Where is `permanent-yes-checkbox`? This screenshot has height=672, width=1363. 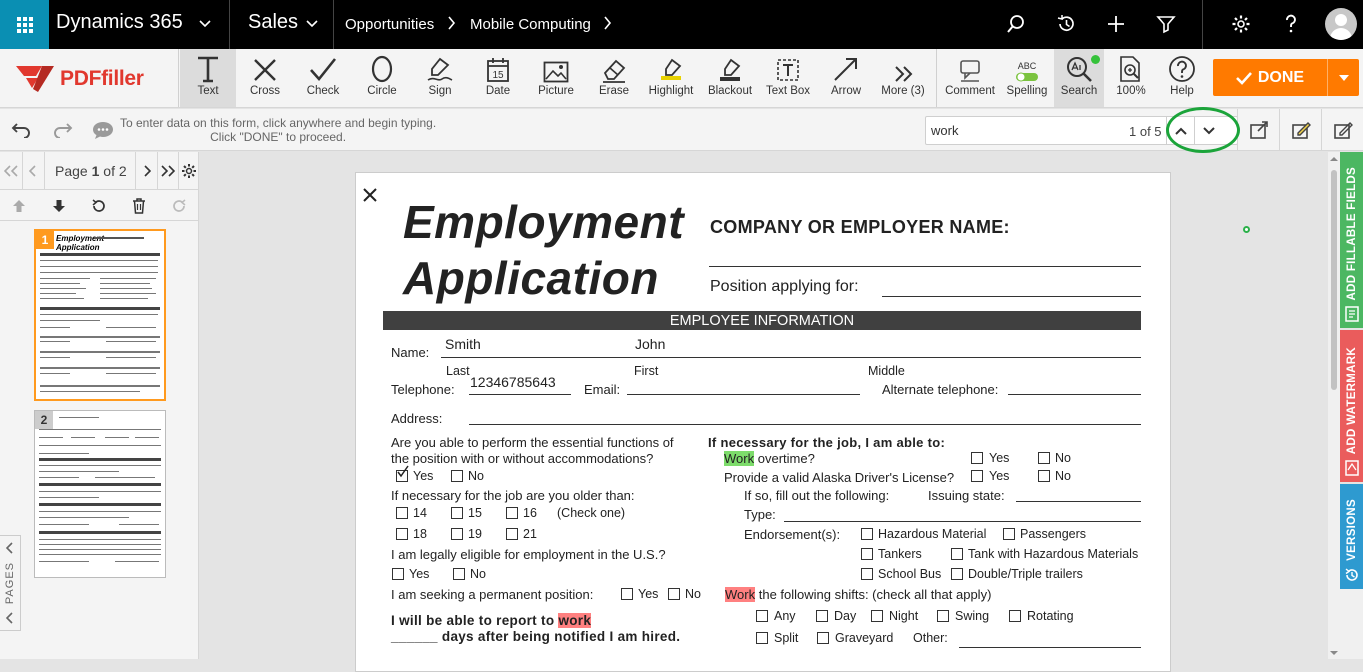 permanent-yes-checkbox is located at coordinates (627, 594).